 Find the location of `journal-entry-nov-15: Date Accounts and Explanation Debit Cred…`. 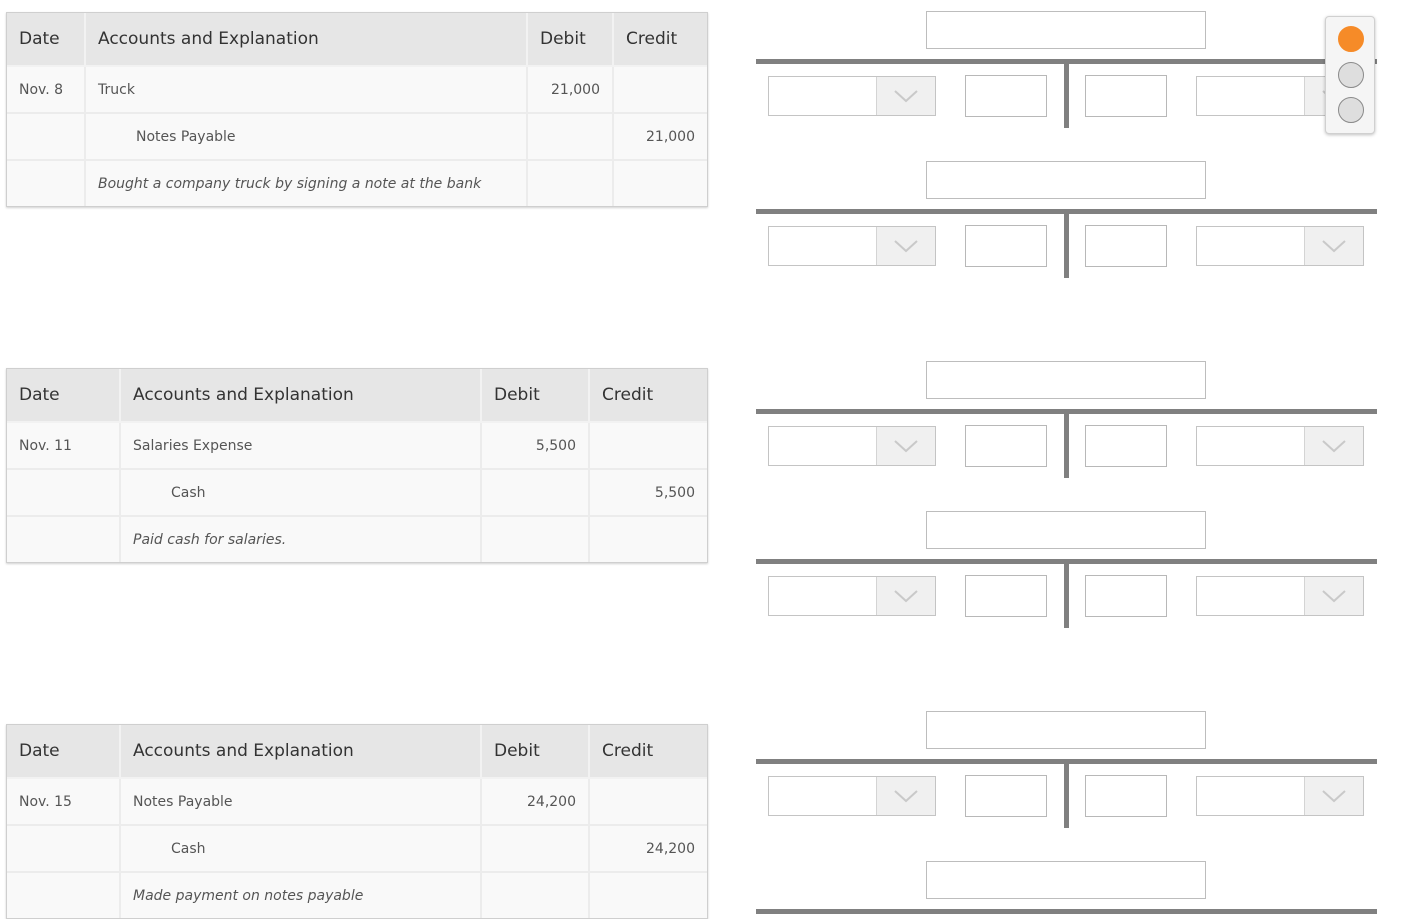

journal-entry-nov-15: Date Accounts and Explanation Debit Cred… is located at coordinates (357, 821).